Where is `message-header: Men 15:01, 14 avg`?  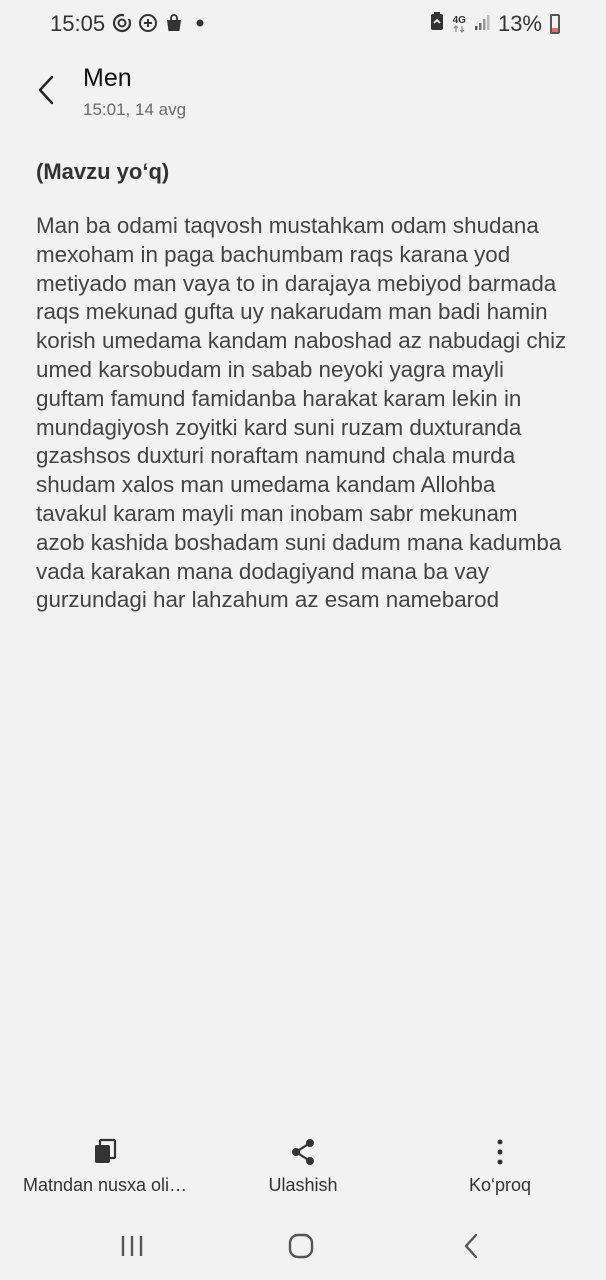 message-header: Men 15:01, 14 avg is located at coordinates (303, 91).